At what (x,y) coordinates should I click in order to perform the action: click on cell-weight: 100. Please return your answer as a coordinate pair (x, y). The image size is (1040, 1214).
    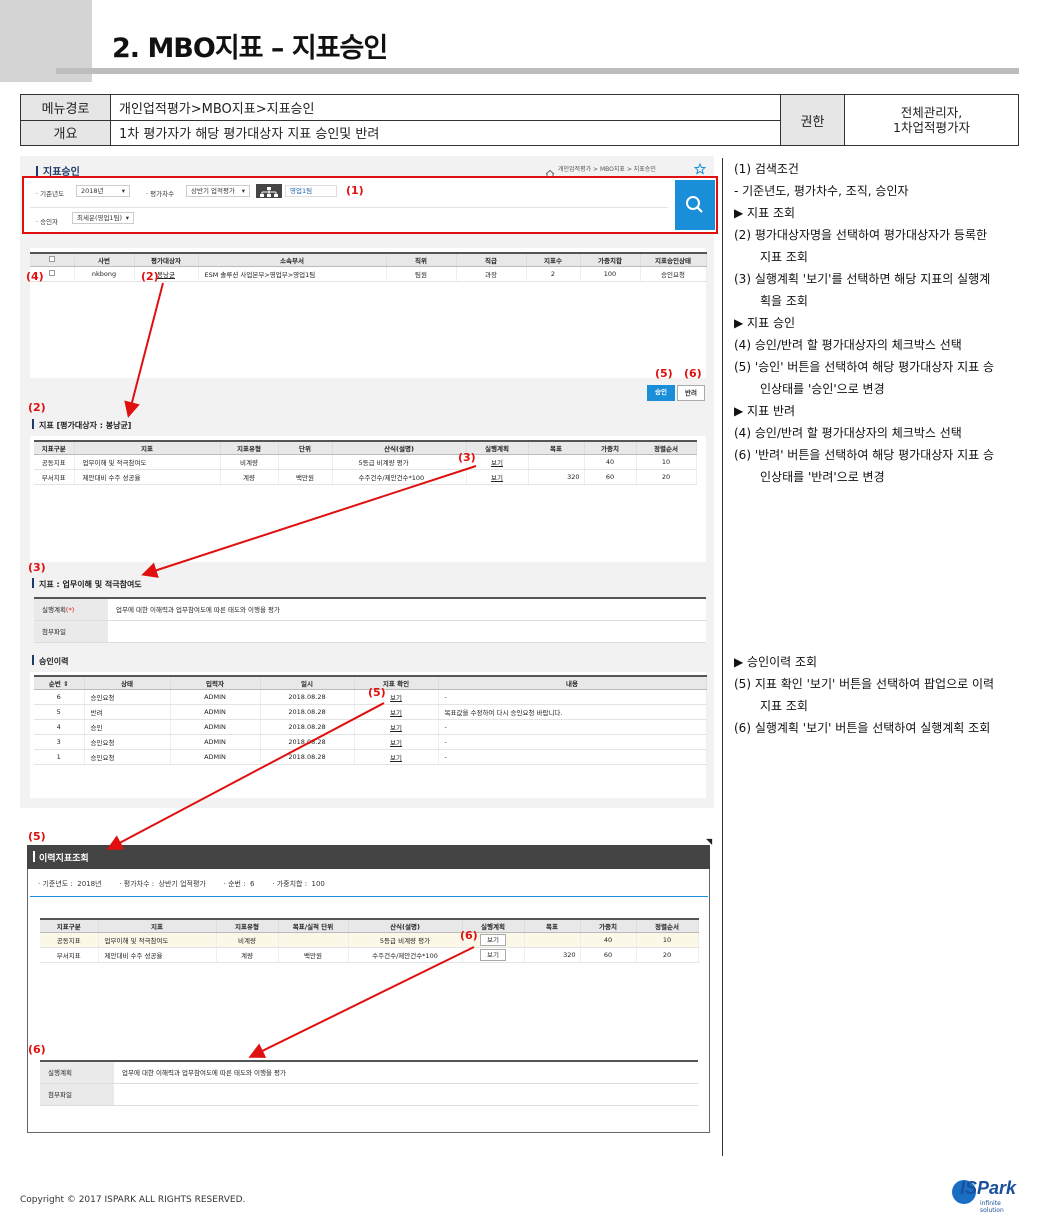
    Looking at the image, I should click on (610, 274).